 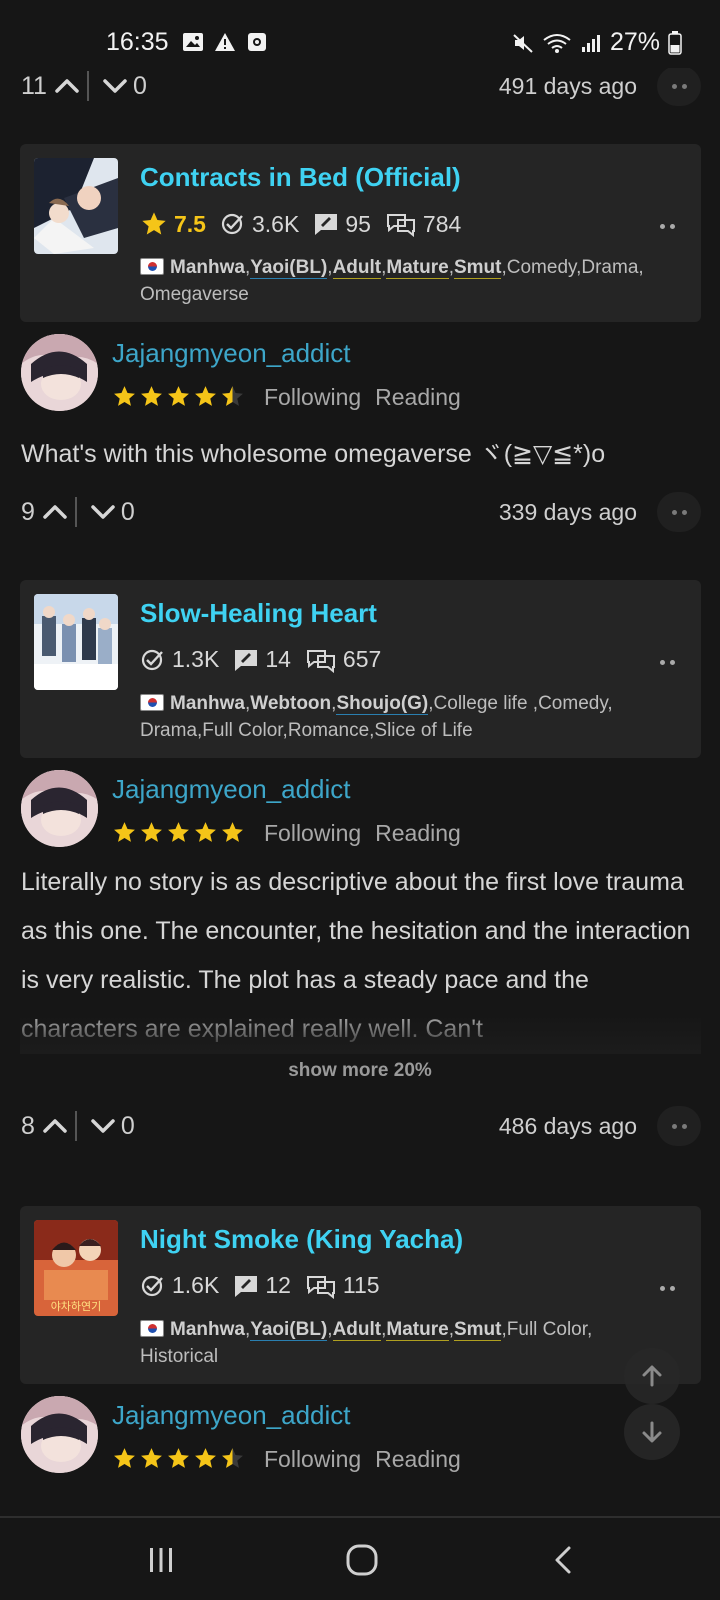 I want to click on status-time: 16:35, so click(x=137, y=42).